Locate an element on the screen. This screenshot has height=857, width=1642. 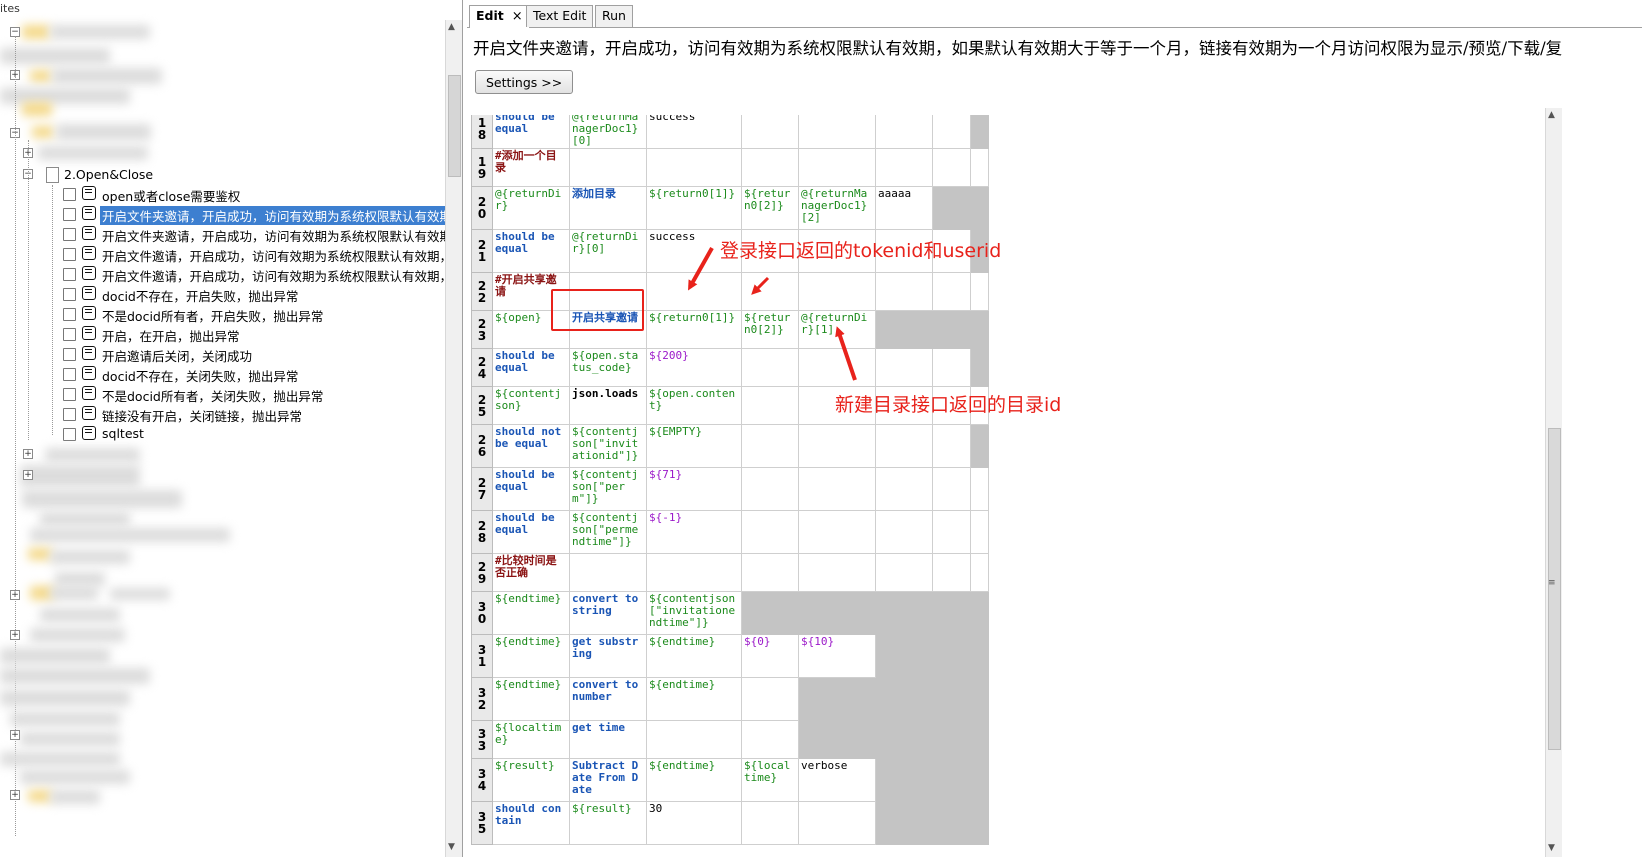
row-number: 27 is located at coordinates (482, 489).